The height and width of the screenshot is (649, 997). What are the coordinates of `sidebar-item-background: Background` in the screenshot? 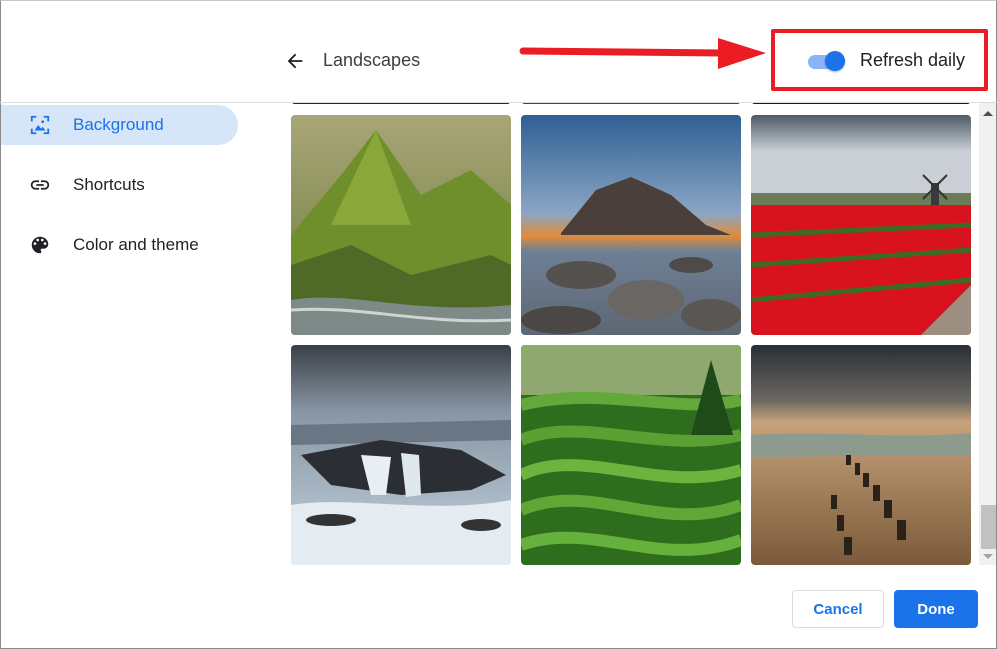 It's located at (119, 125).